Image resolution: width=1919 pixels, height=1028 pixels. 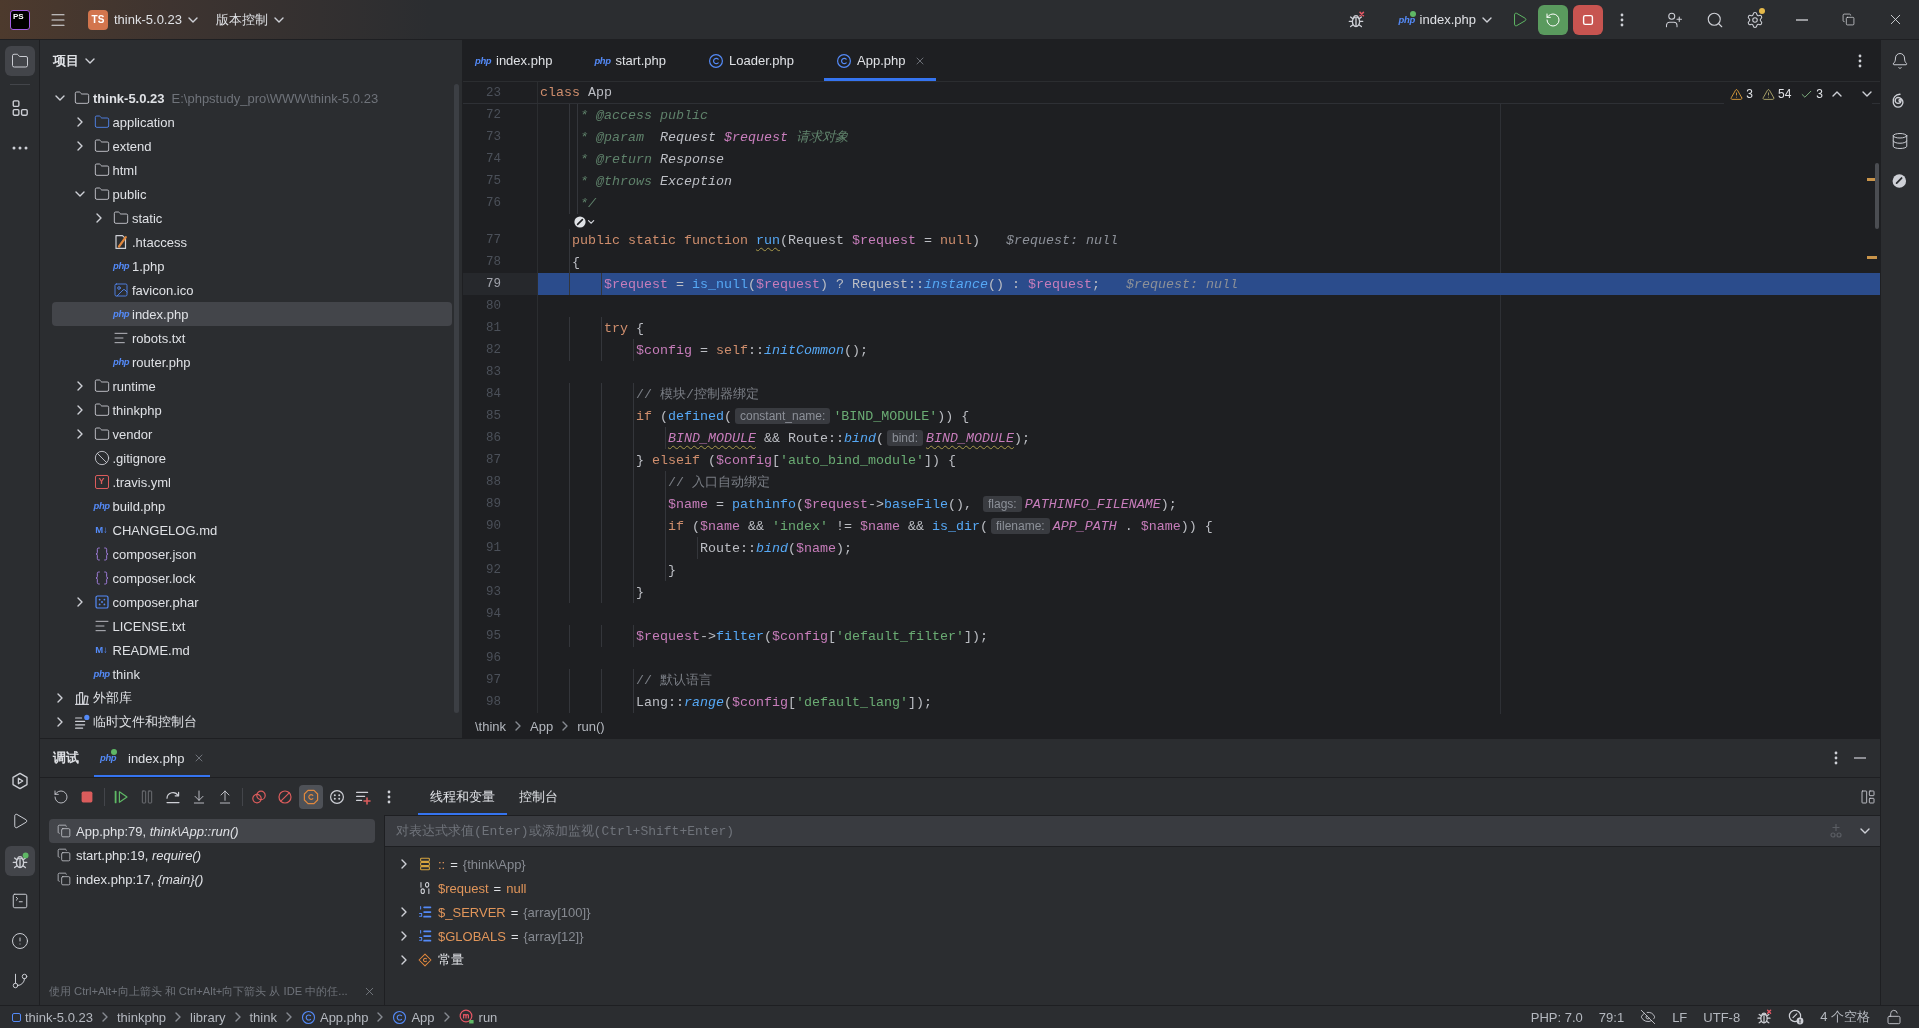 What do you see at coordinates (252, 194) in the screenshot?
I see `tree-item: public` at bounding box center [252, 194].